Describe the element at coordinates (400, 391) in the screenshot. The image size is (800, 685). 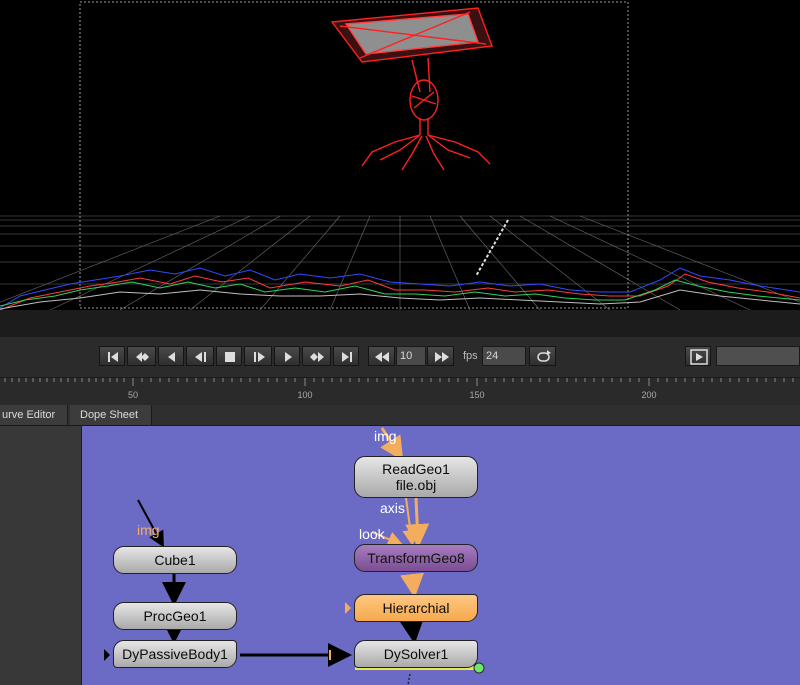
I see `frame-ruler: 50 100 150 200` at that location.